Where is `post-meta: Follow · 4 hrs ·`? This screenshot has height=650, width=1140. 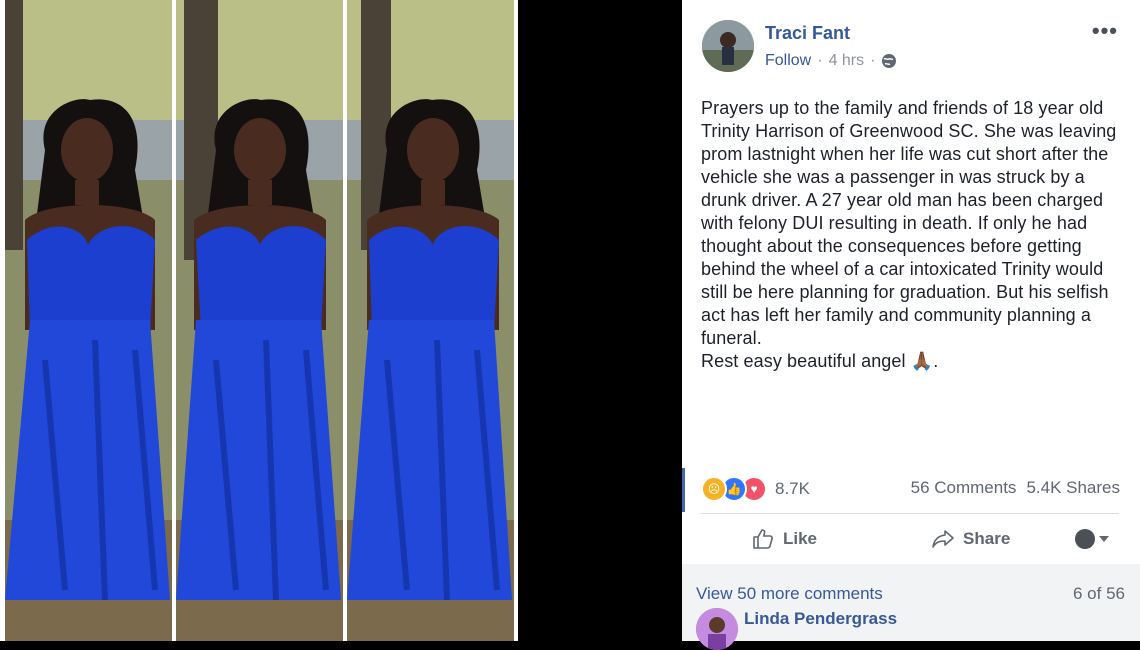 post-meta: Follow · 4 hrs · is located at coordinates (831, 61).